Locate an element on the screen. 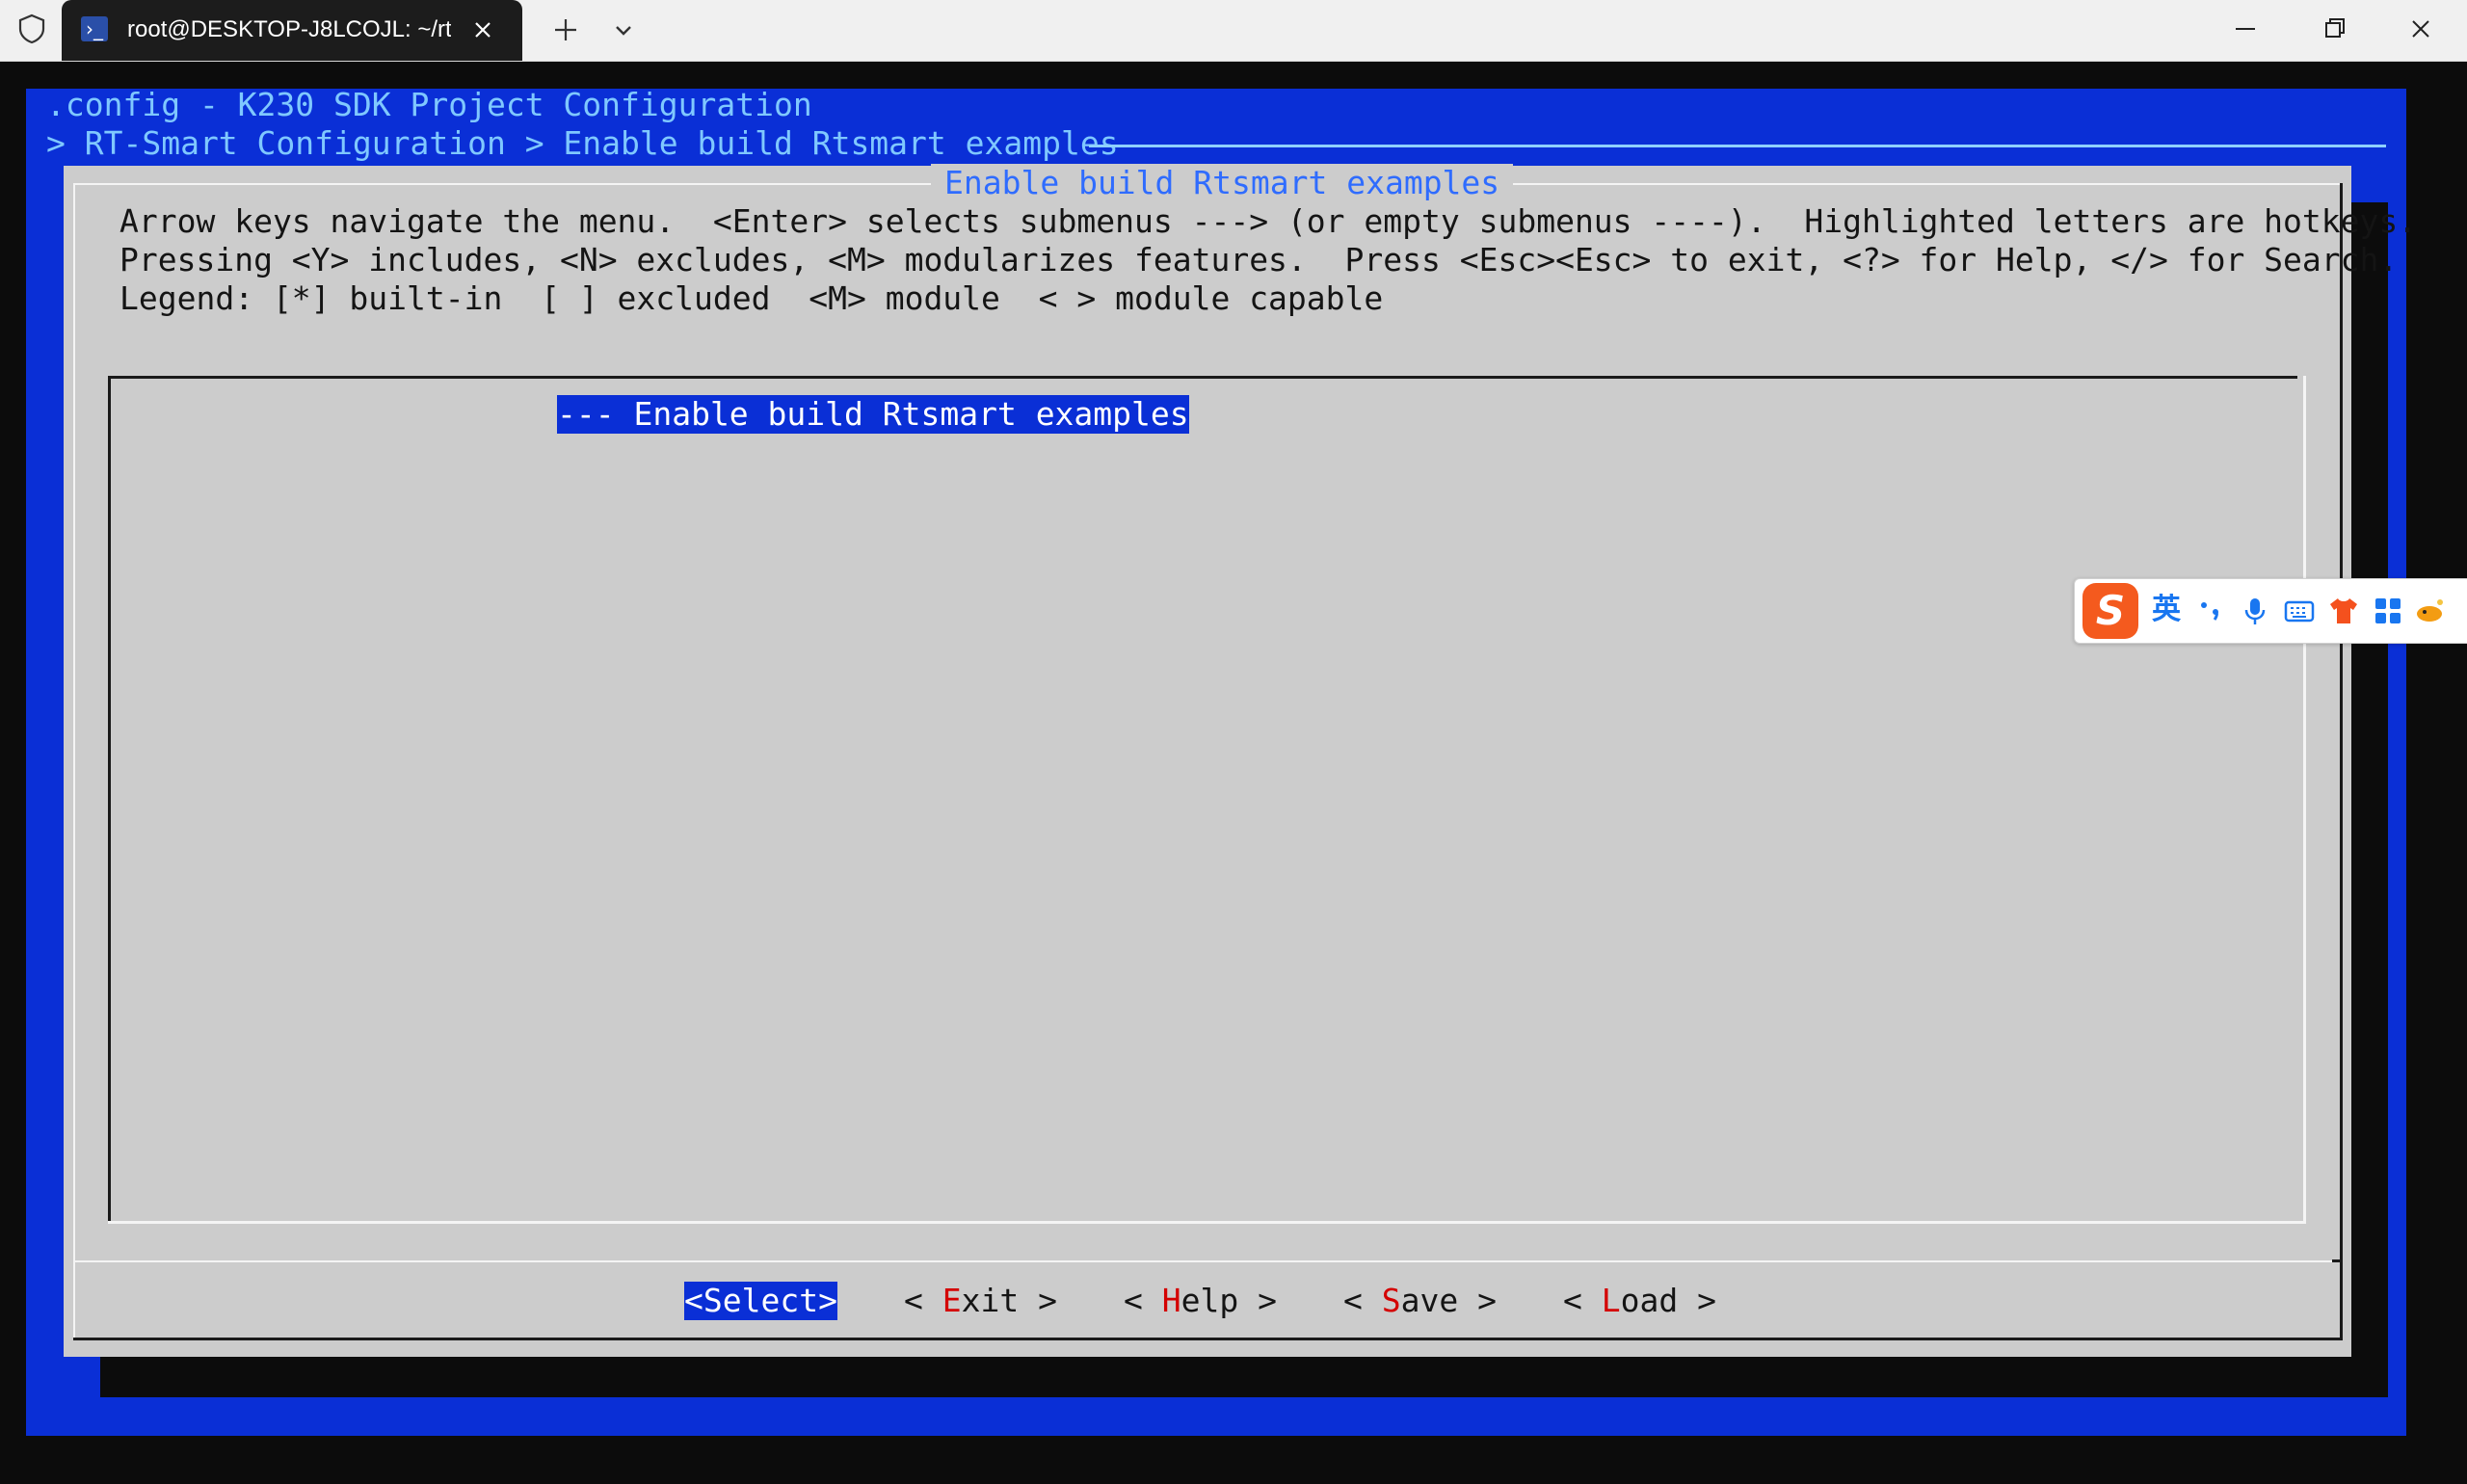 Image resolution: width=2467 pixels, height=1484 pixels. help-button: < Help > is located at coordinates (1200, 1301).